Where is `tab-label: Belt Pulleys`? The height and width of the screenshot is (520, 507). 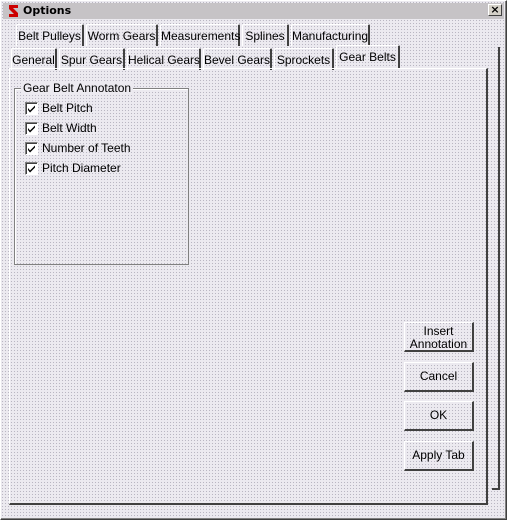
tab-label: Belt Pulleys is located at coordinates (49, 36).